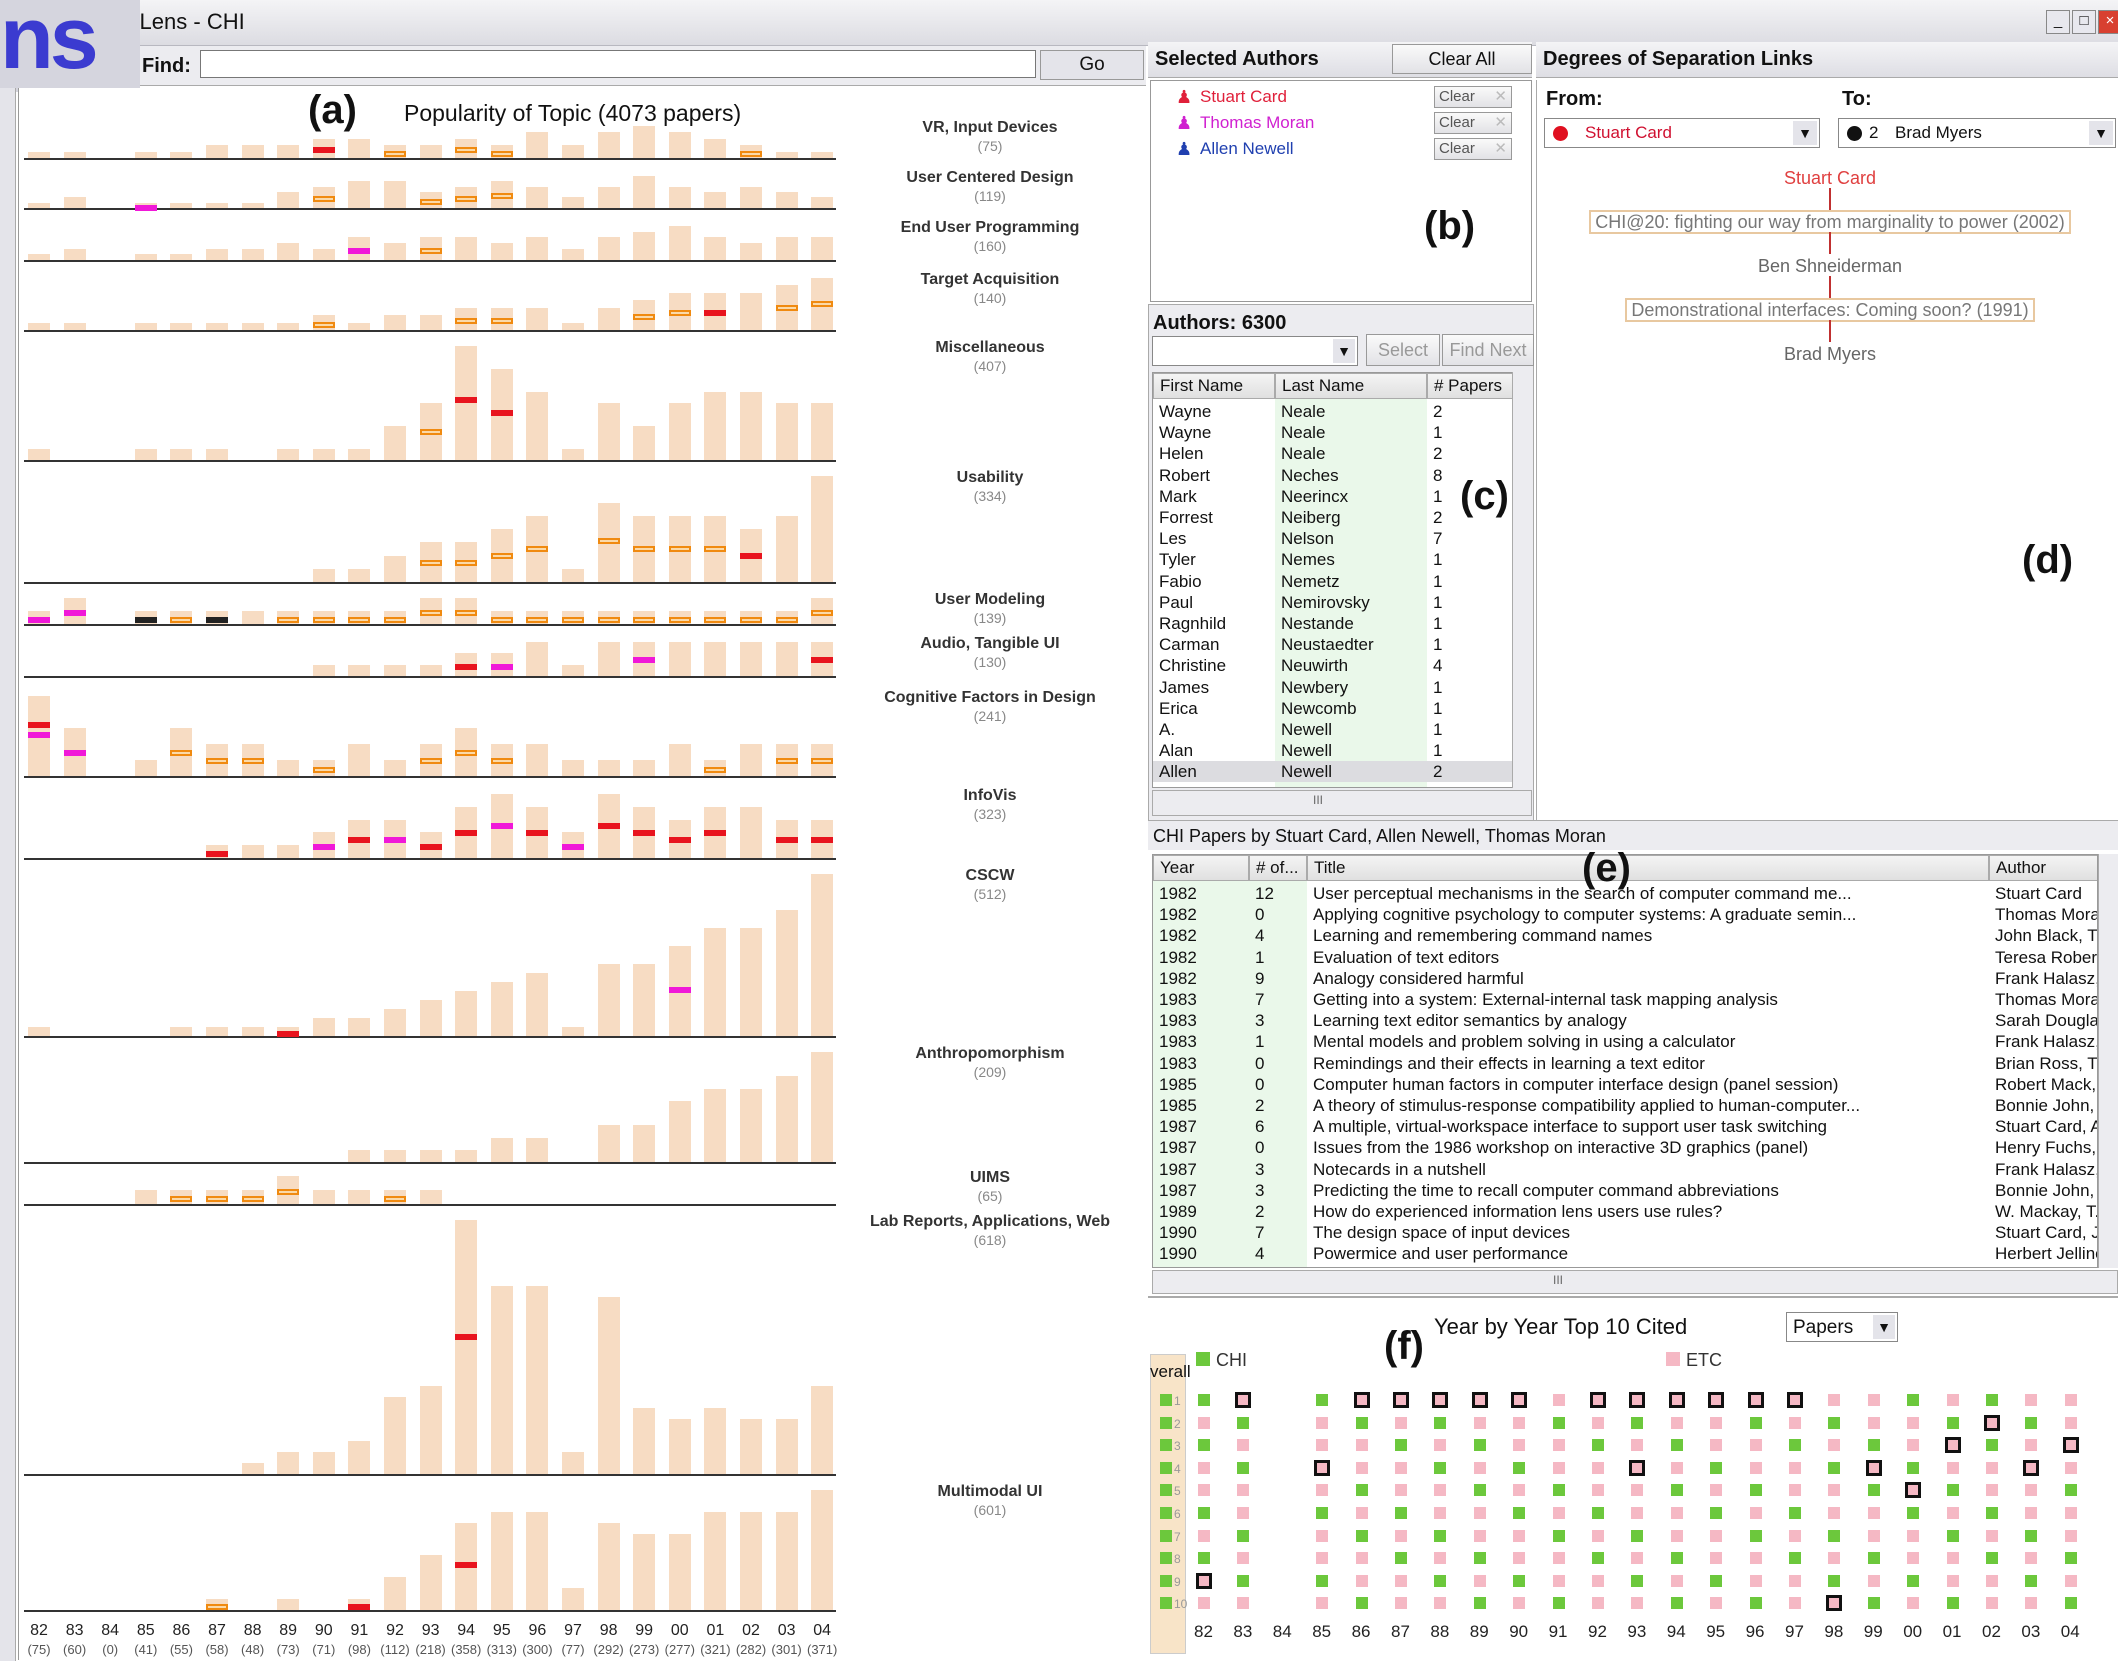 Image resolution: width=2118 pixels, height=1661 pixels. What do you see at coordinates (1333, 644) in the screenshot?
I see `table-row: Carman Neustaedter 1` at bounding box center [1333, 644].